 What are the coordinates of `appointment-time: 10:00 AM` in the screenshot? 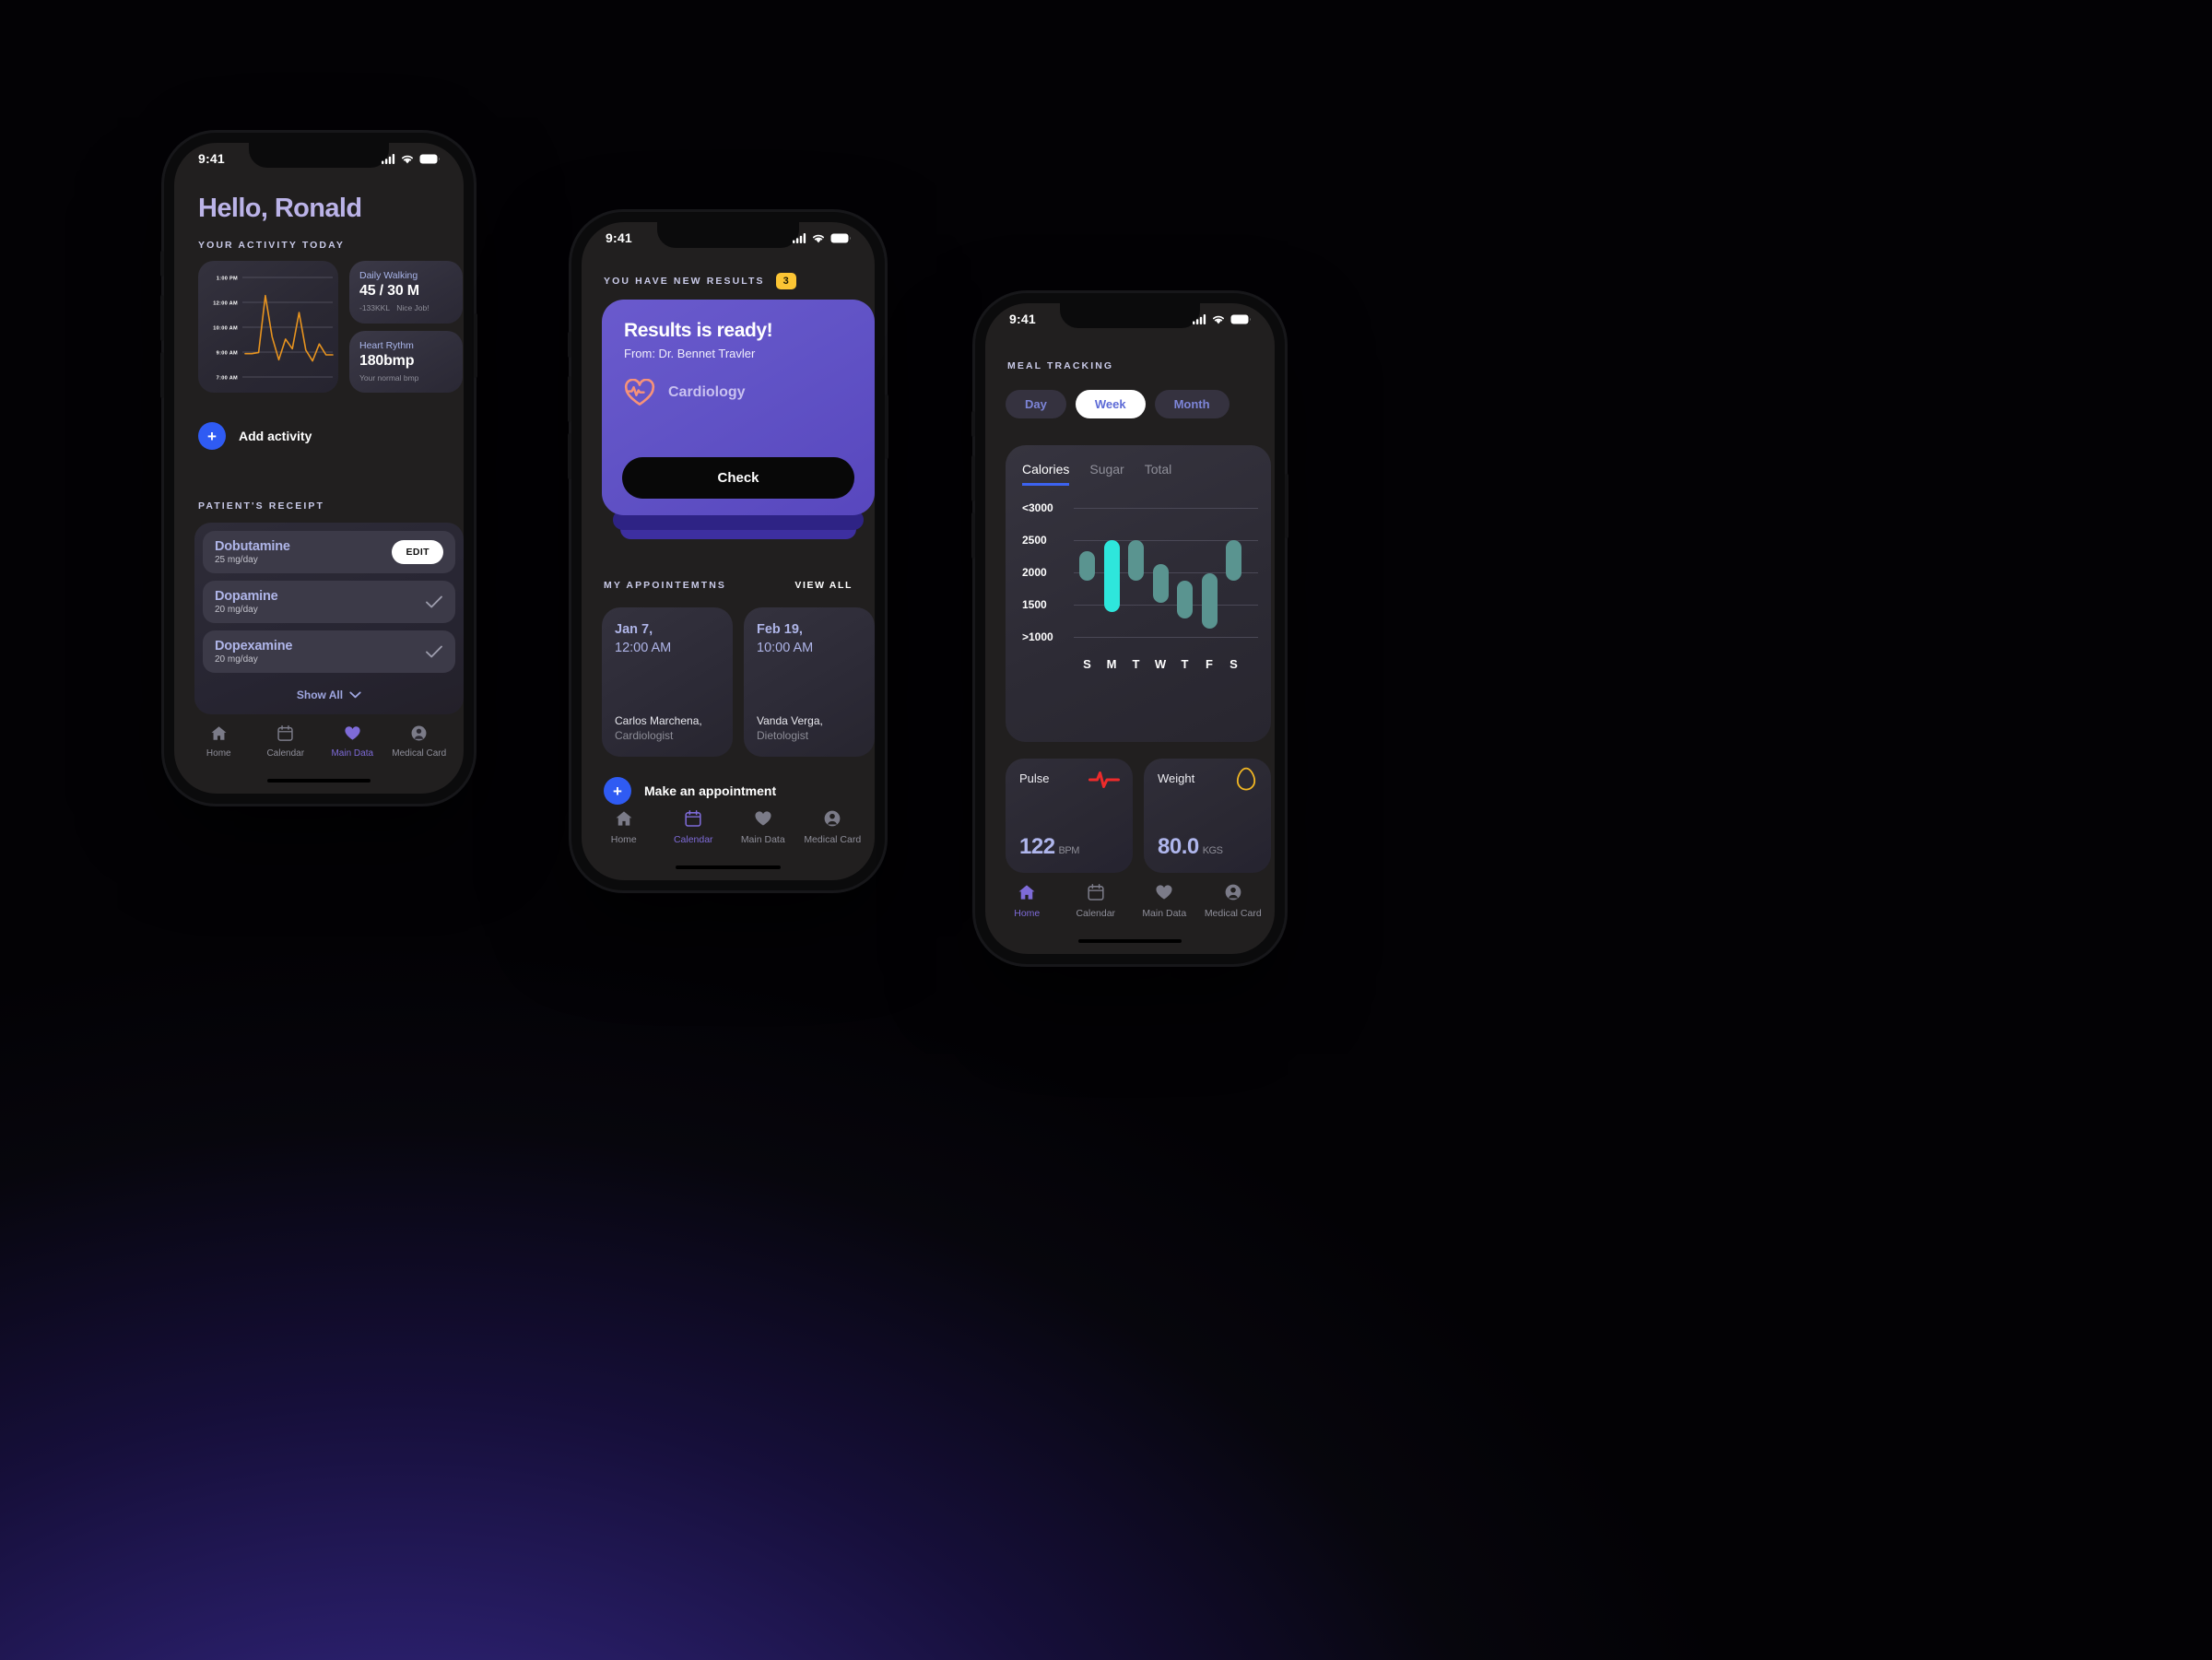 It's located at (785, 648).